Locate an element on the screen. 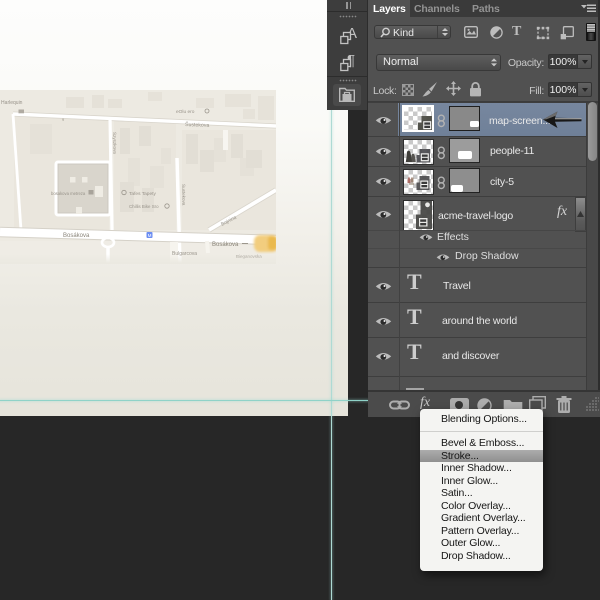 This screenshot has width=600, height=600. svg-text: M is located at coordinates (150, 235).